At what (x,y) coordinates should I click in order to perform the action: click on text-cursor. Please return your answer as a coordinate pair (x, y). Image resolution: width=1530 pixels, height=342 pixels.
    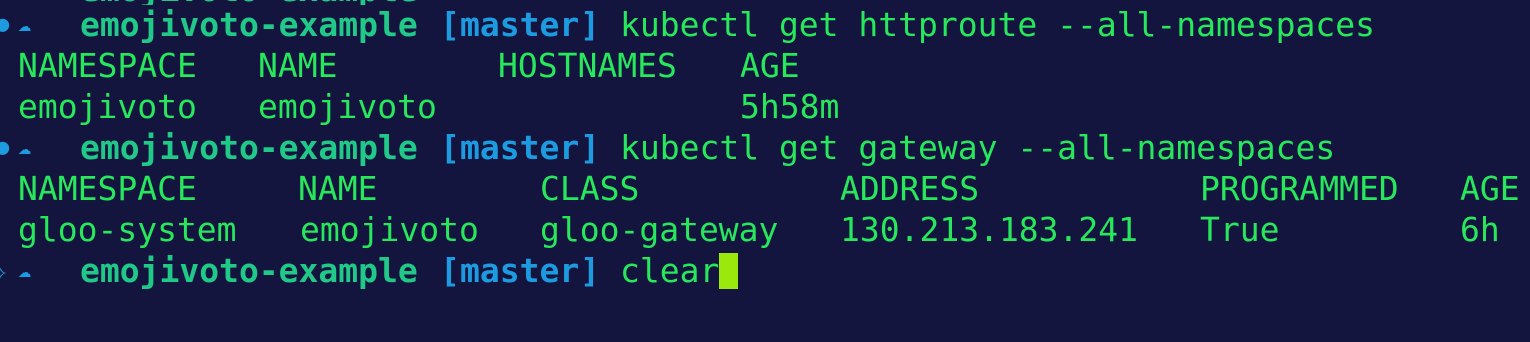
    Looking at the image, I should click on (728, 271).